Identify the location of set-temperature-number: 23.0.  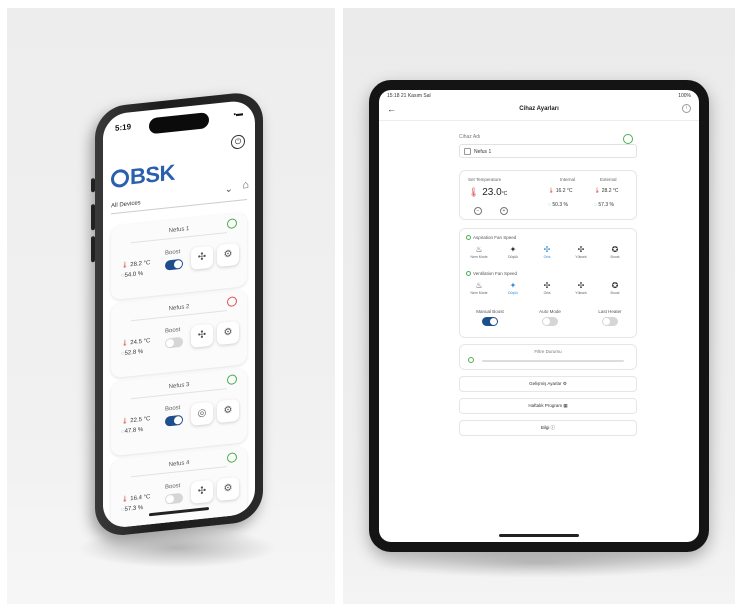
(492, 192).